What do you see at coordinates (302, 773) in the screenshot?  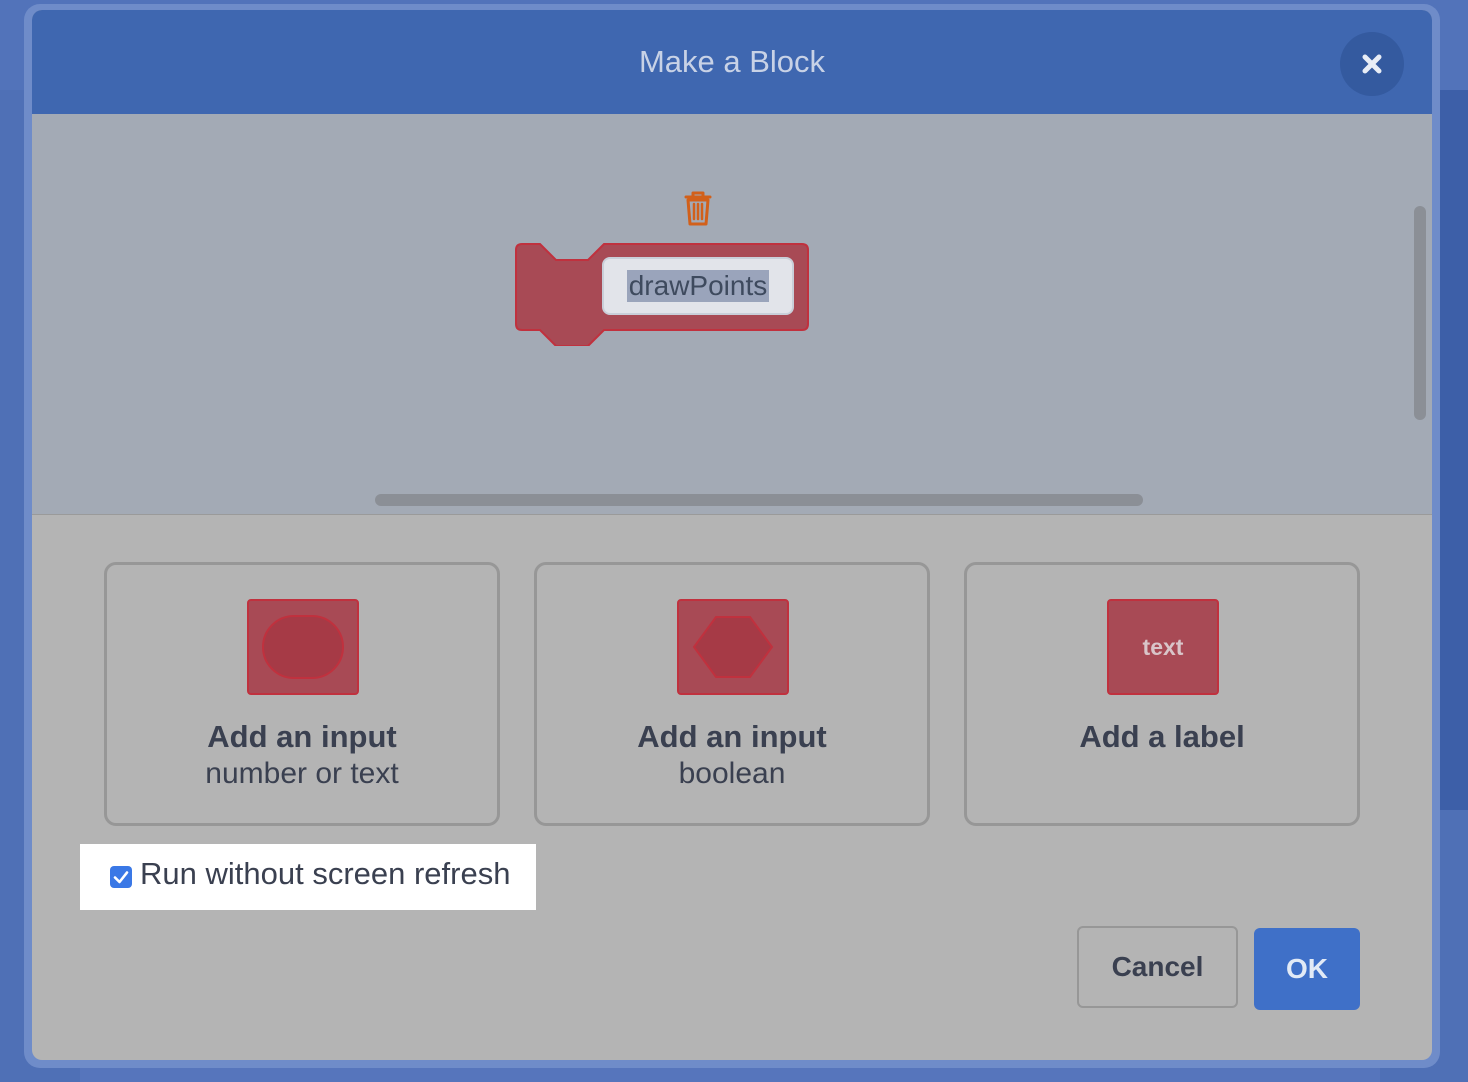 I see `option-subtitle: number or text` at bounding box center [302, 773].